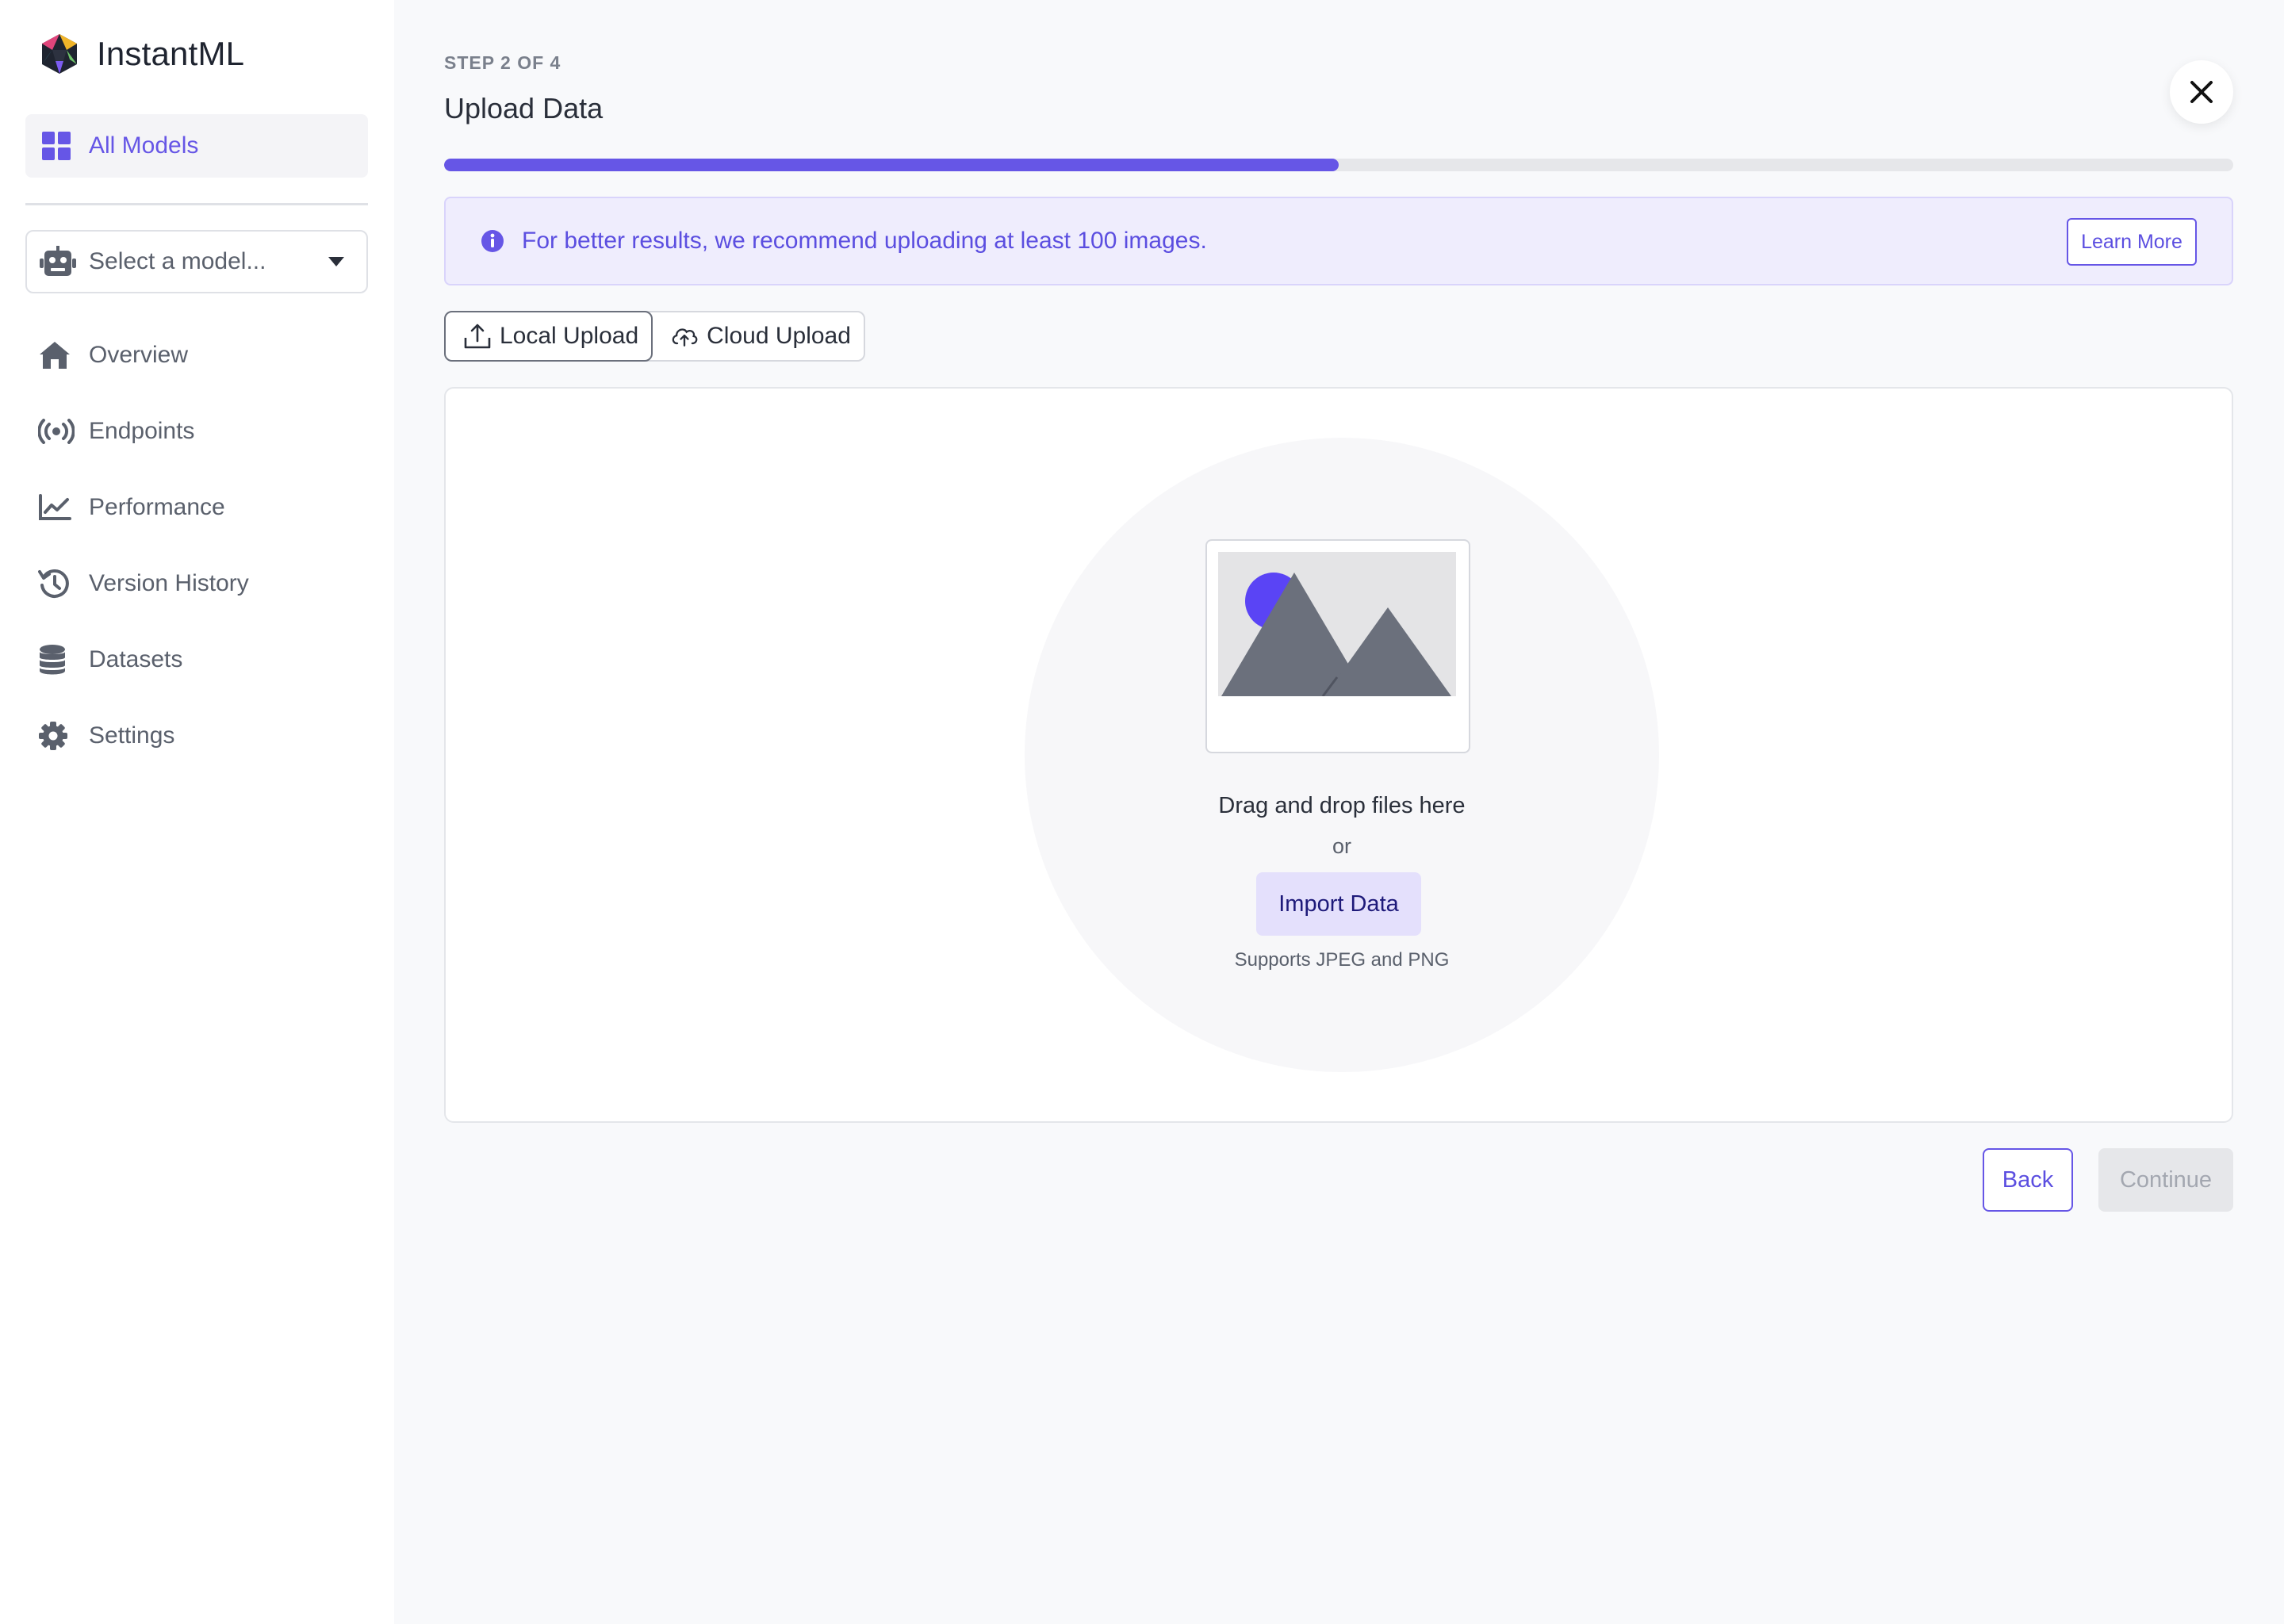 This screenshot has height=1624, width=2284. I want to click on progress-bar, so click(1338, 165).